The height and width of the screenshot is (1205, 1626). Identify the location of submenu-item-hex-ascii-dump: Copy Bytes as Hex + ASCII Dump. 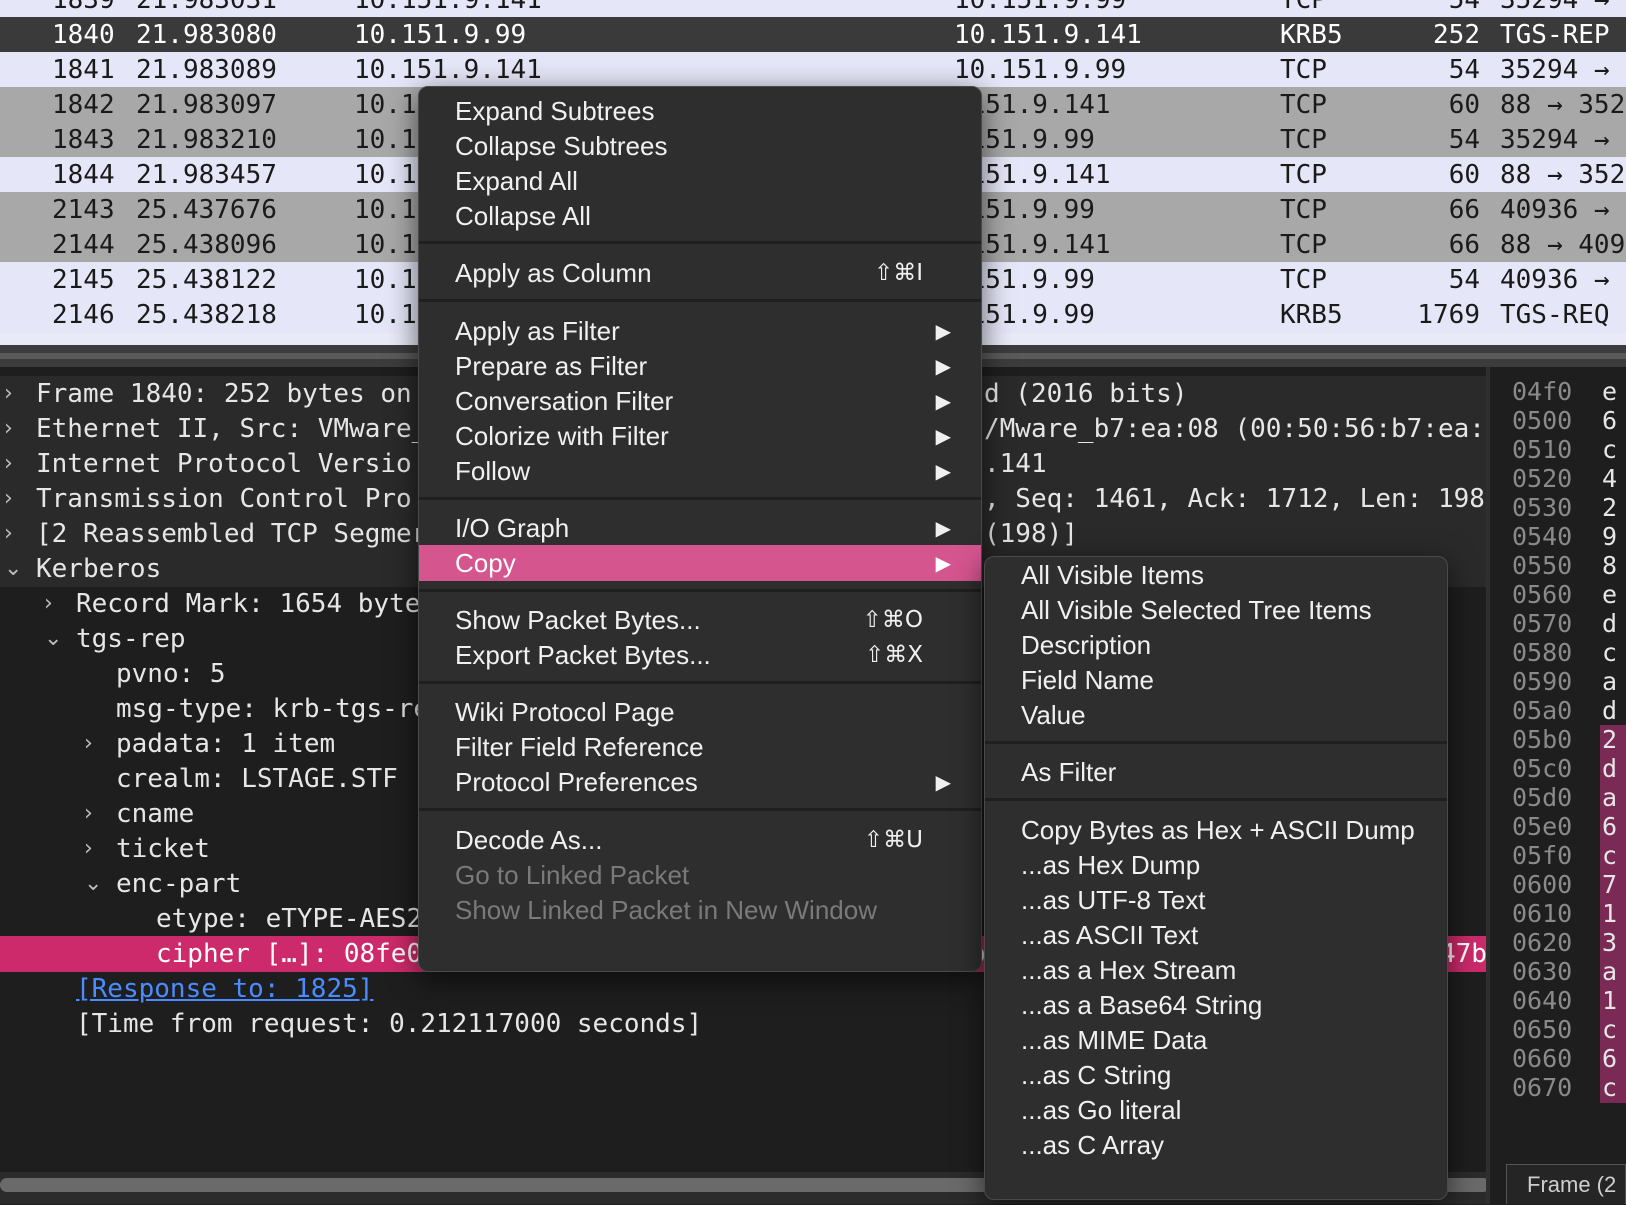
(1216, 830).